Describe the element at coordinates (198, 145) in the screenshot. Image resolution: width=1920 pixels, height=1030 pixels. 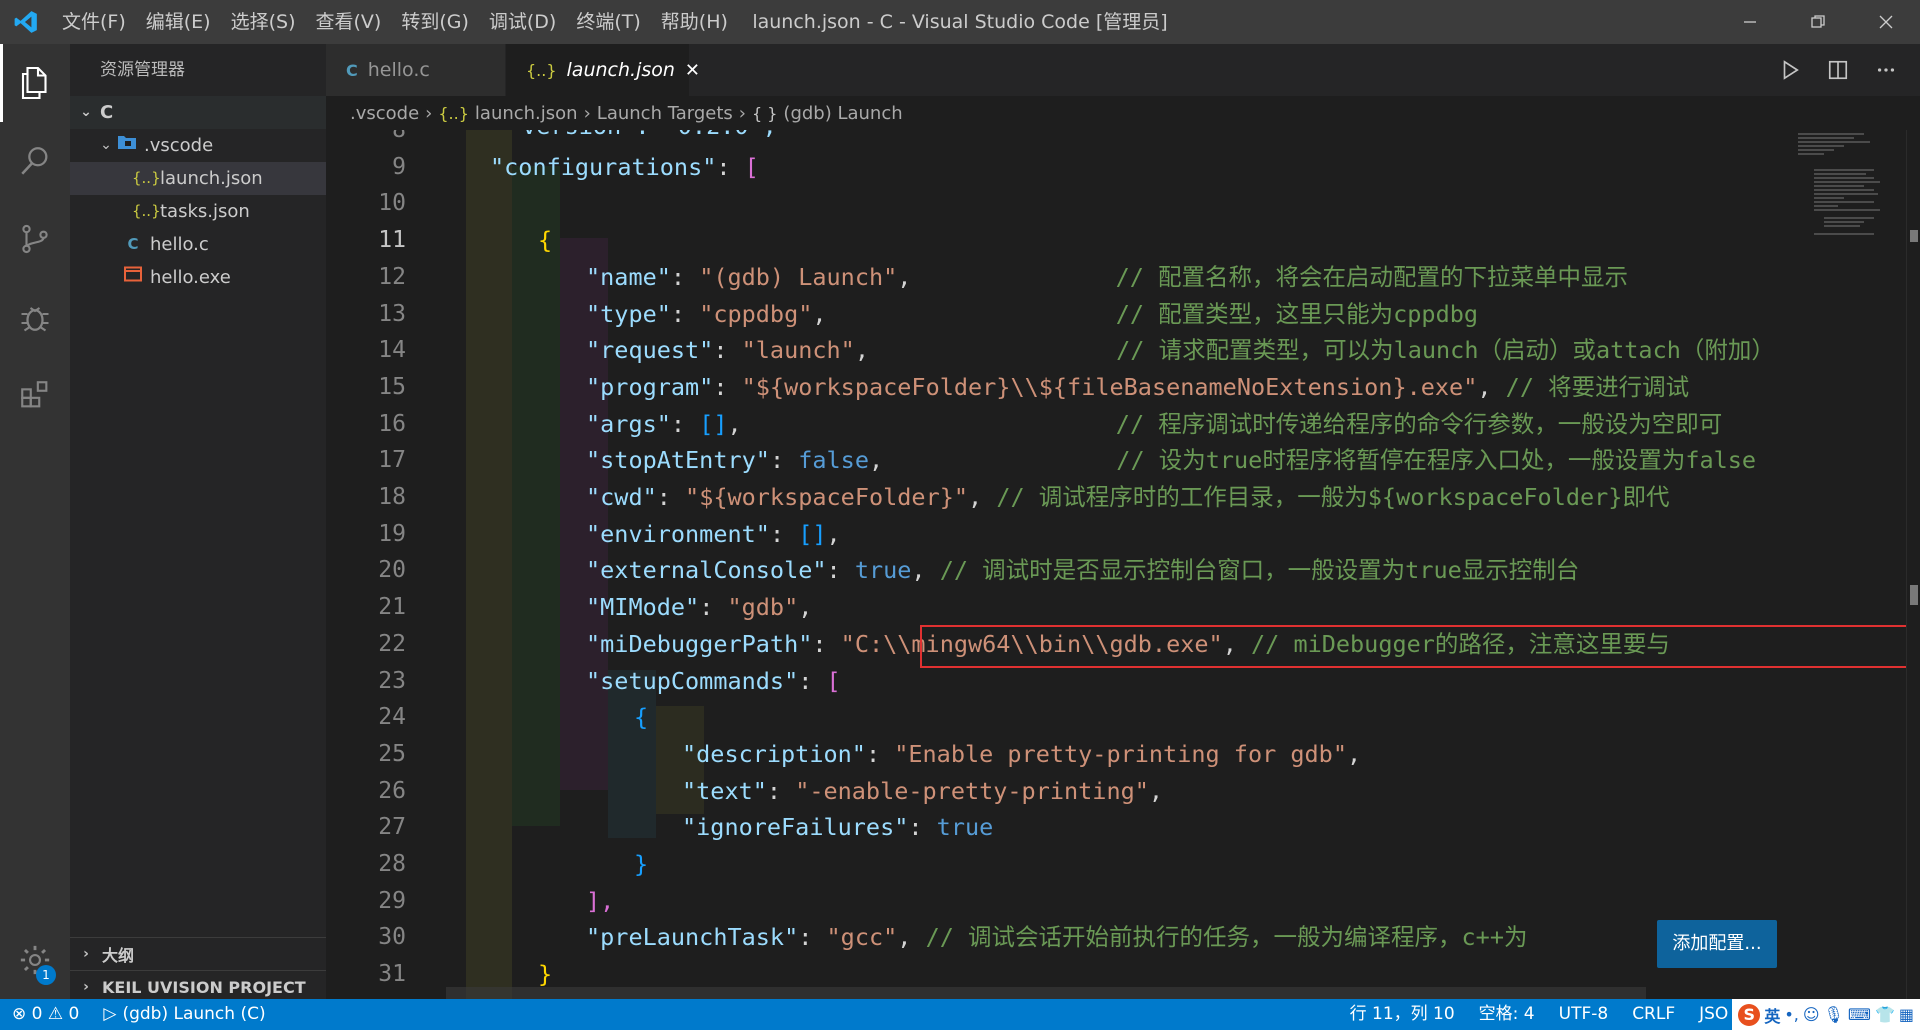
I see `folder-vscode: ⌄ .vscode` at that location.